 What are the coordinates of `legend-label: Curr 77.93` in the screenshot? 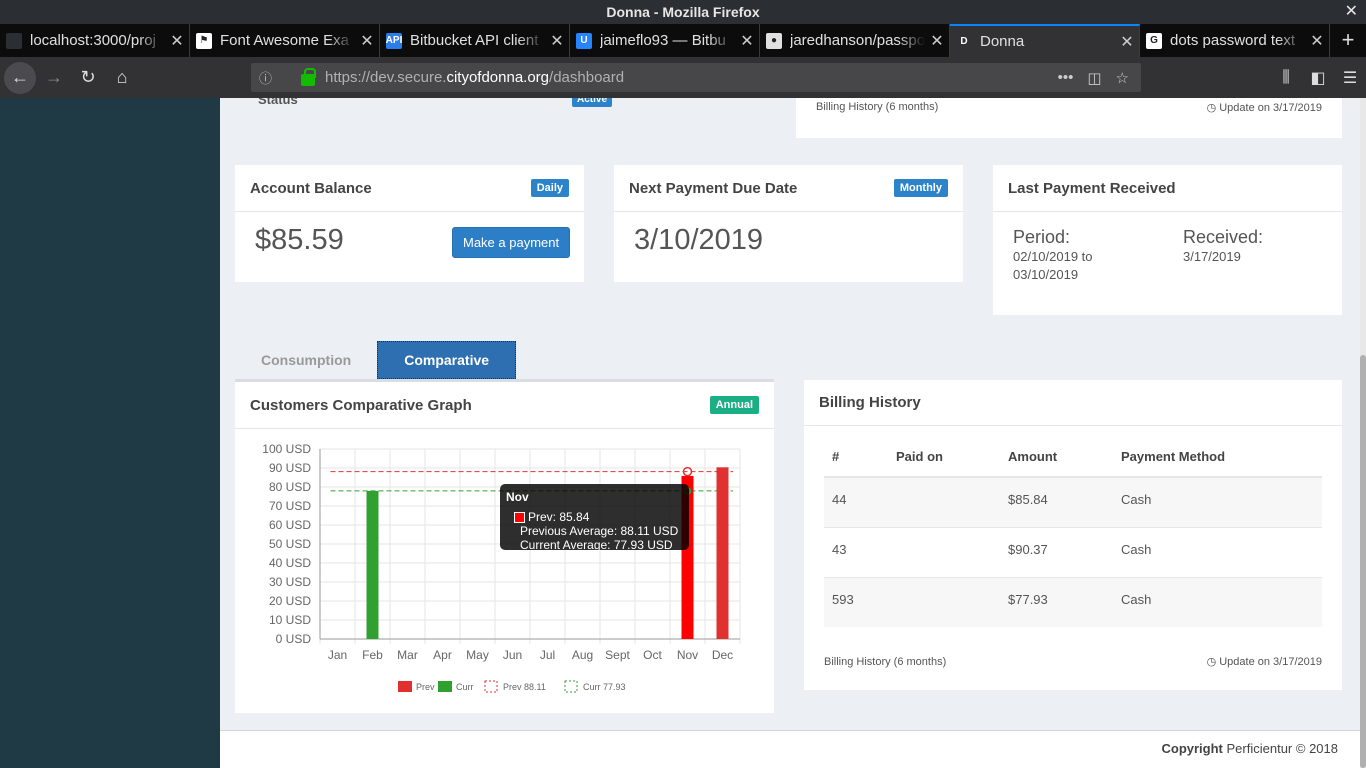 It's located at (604, 687).